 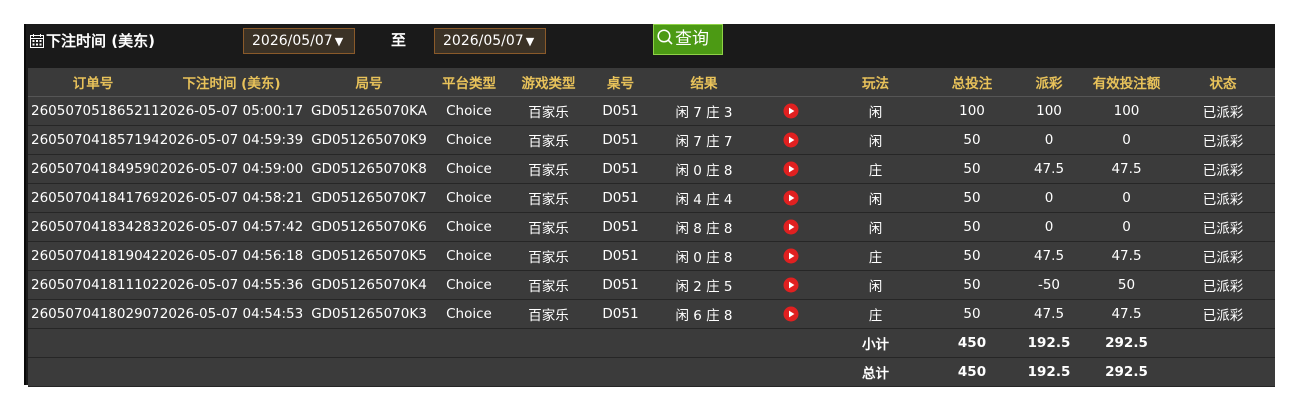 What do you see at coordinates (1126, 82) in the screenshot?
I see `col-header-valid-bet: 有效投注额` at bounding box center [1126, 82].